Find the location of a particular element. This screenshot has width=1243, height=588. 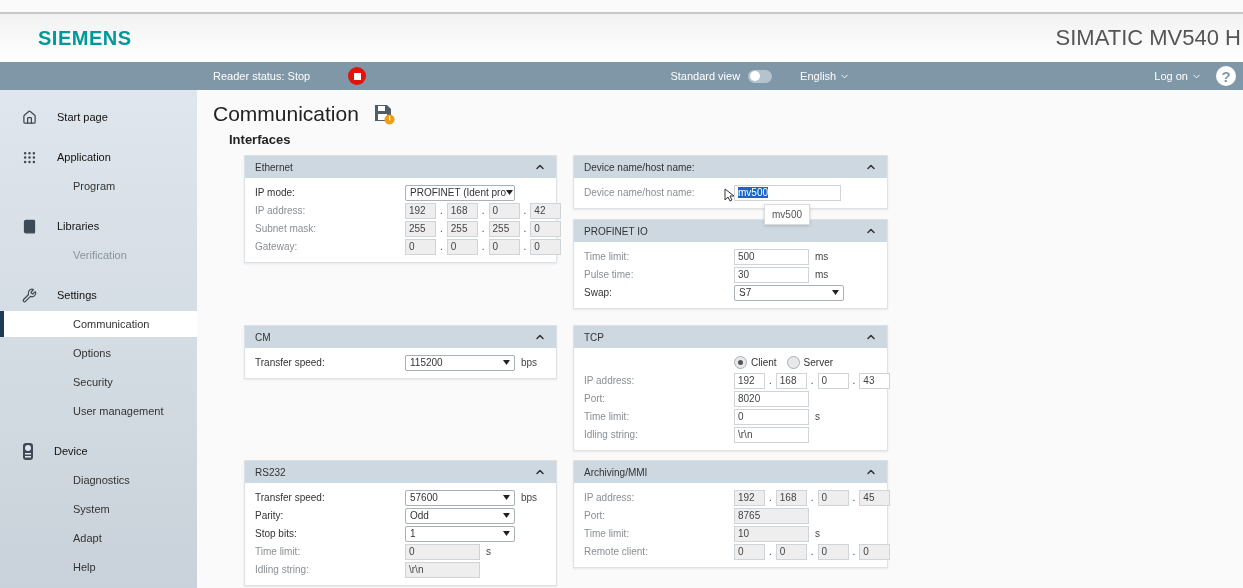

sidebar-item: Security is located at coordinates (98, 382).